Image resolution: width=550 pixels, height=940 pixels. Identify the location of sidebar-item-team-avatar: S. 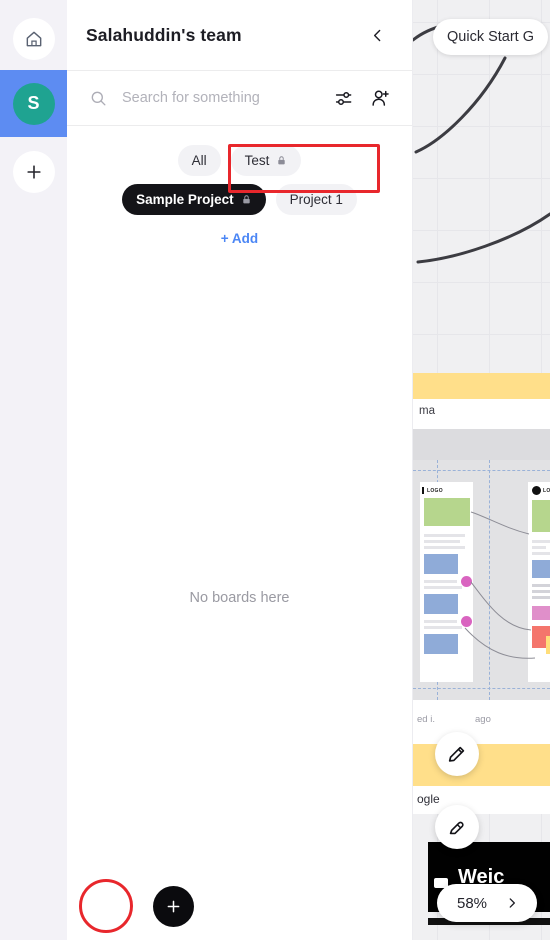
(33, 103).